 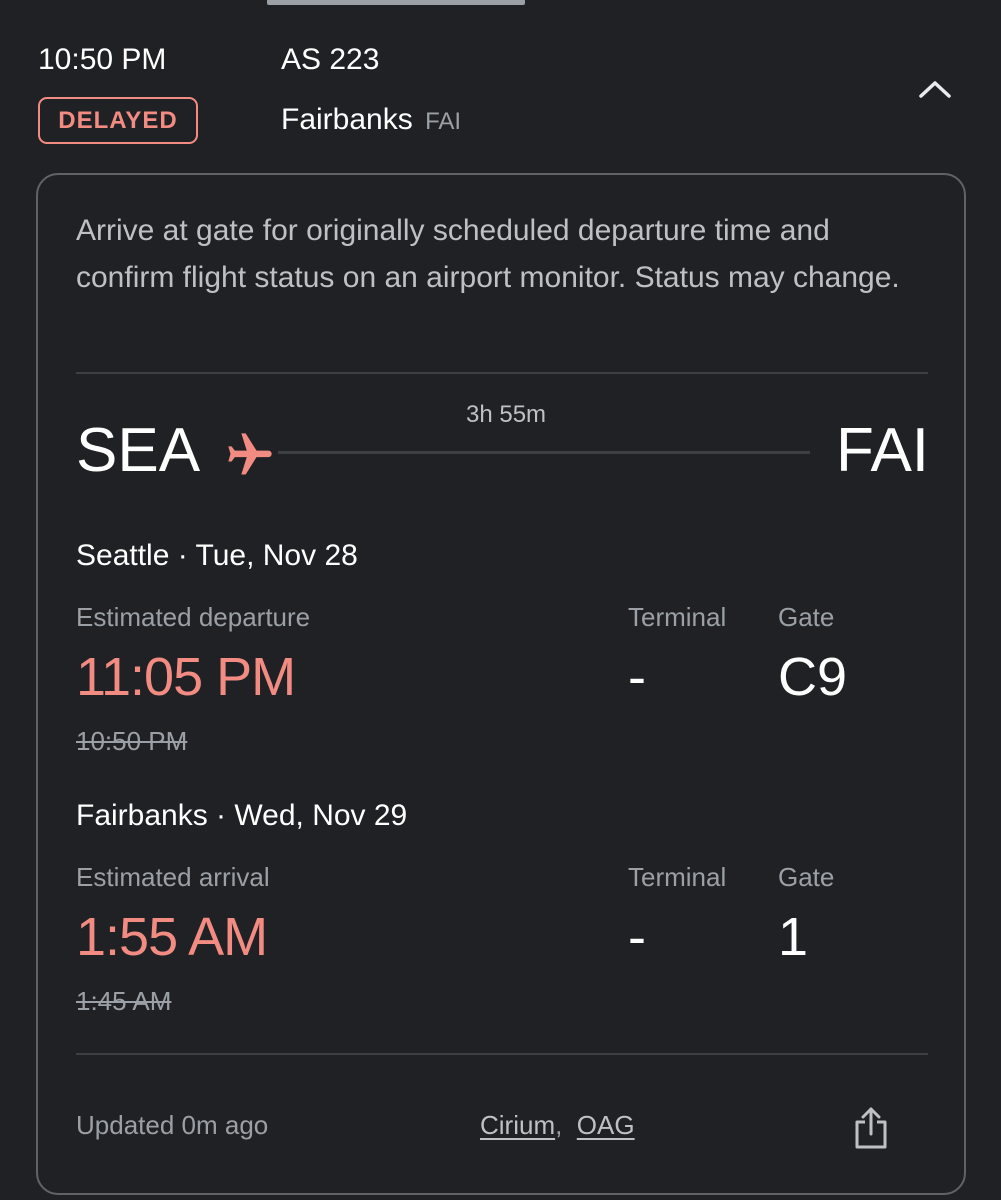 What do you see at coordinates (132, 741) in the screenshot?
I see `departure-original-time: 10:50 PM` at bounding box center [132, 741].